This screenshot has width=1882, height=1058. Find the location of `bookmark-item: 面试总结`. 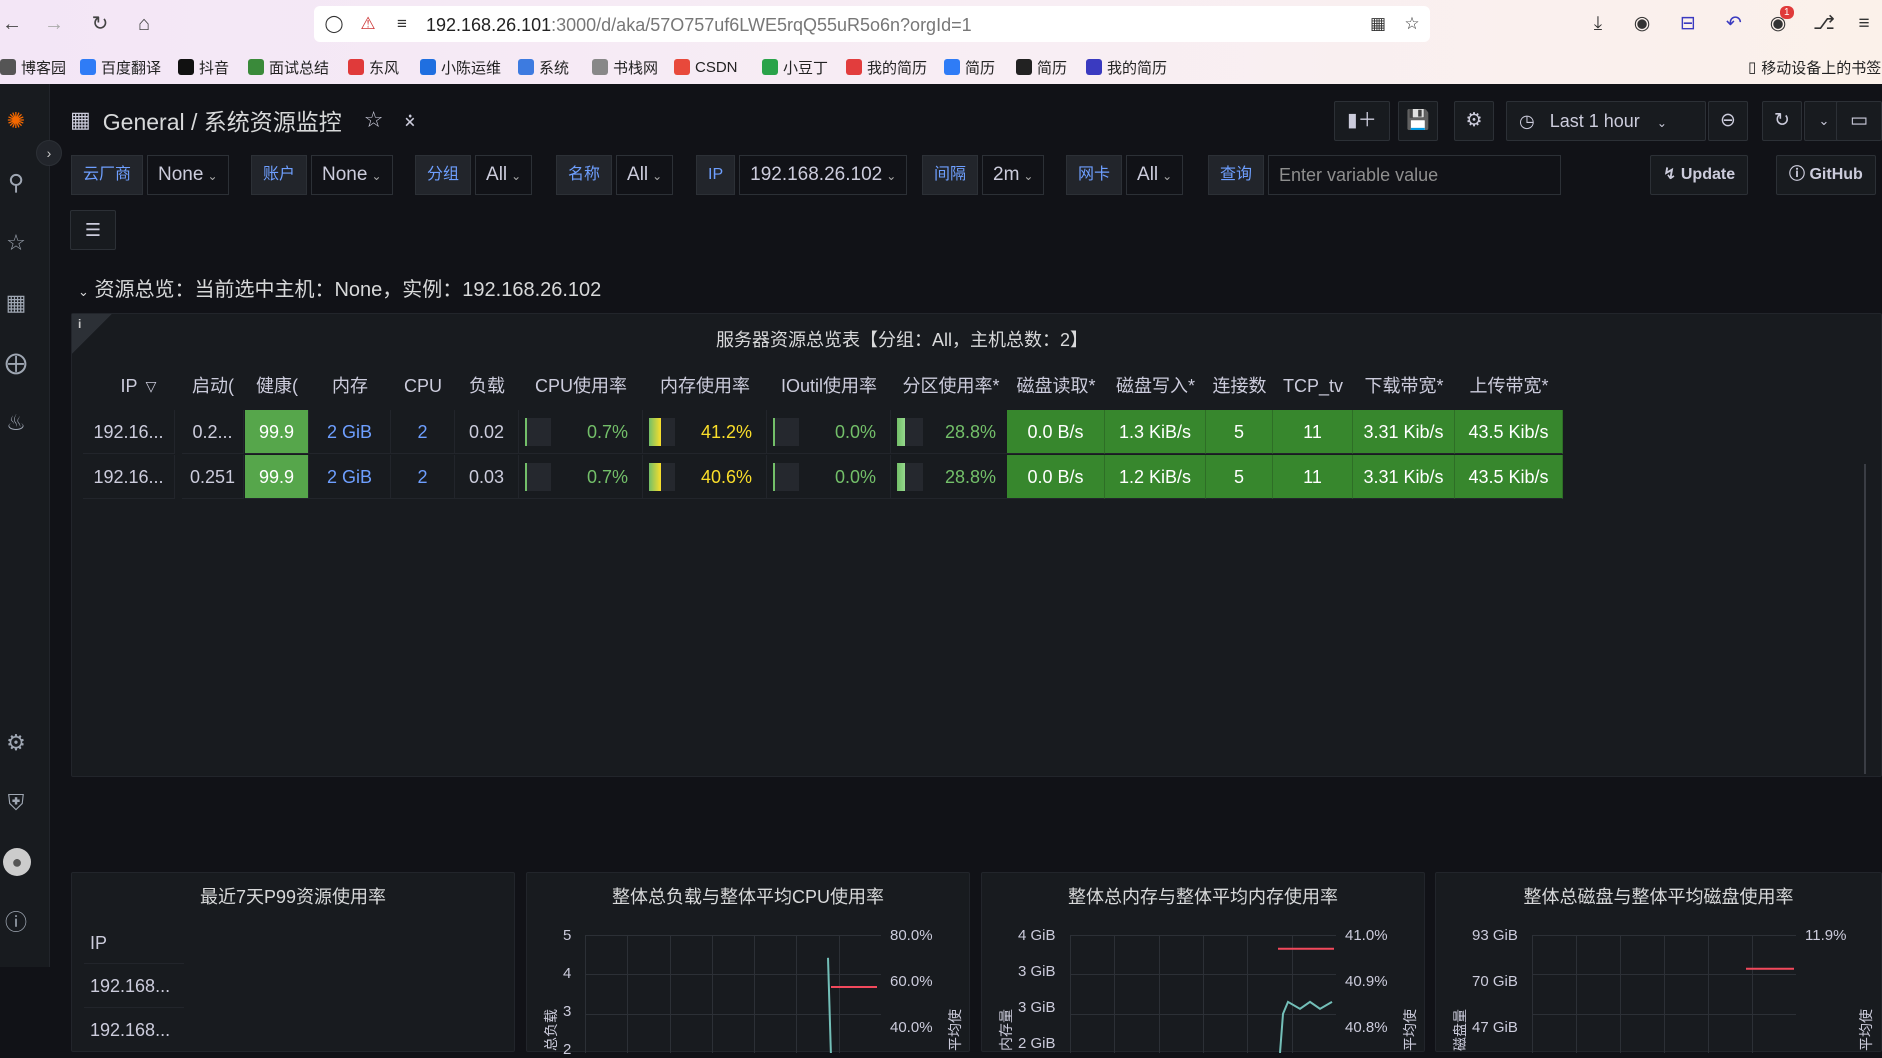

bookmark-item: 面试总结 is located at coordinates (288, 67).